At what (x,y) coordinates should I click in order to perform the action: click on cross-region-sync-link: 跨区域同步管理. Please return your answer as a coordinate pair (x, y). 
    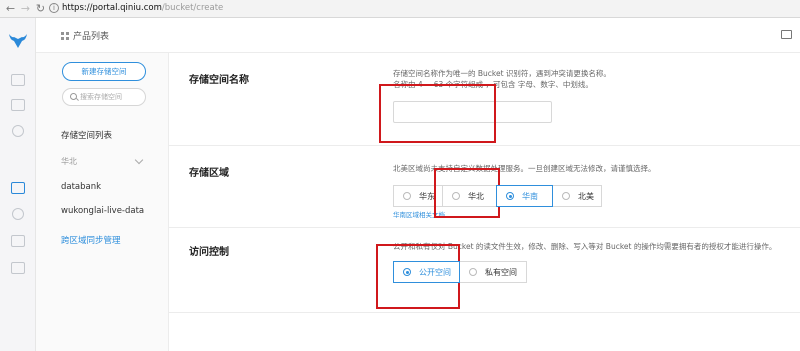
    Looking at the image, I should click on (91, 240).